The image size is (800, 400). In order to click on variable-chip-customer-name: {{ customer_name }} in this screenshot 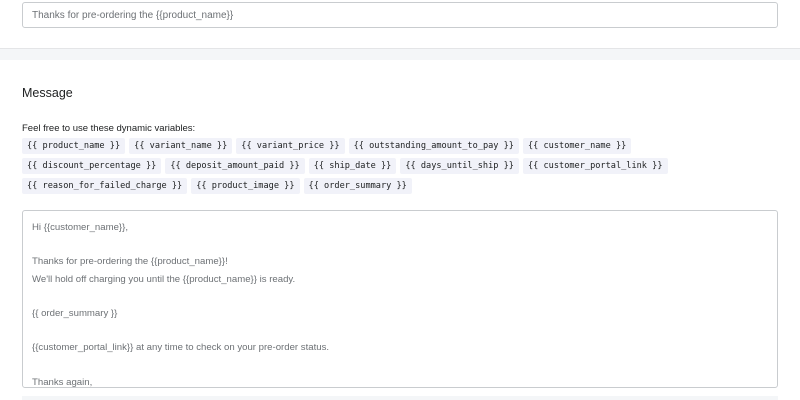, I will do `click(577, 146)`.